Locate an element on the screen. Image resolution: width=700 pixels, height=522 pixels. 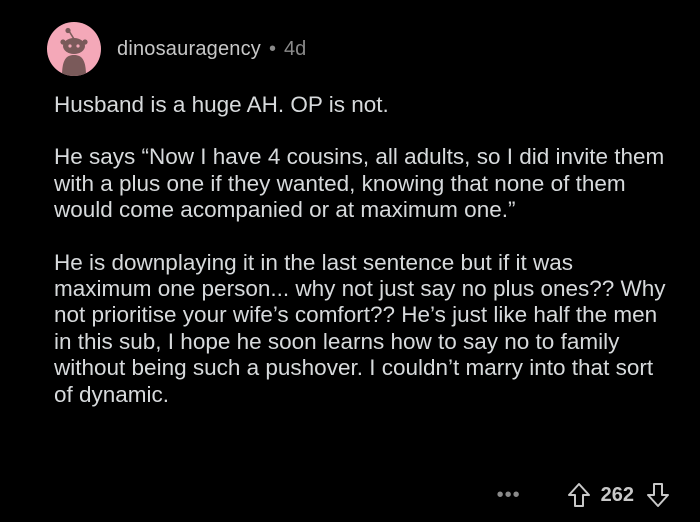
comment-header: dinosauragency • 4d is located at coordinates (176, 49).